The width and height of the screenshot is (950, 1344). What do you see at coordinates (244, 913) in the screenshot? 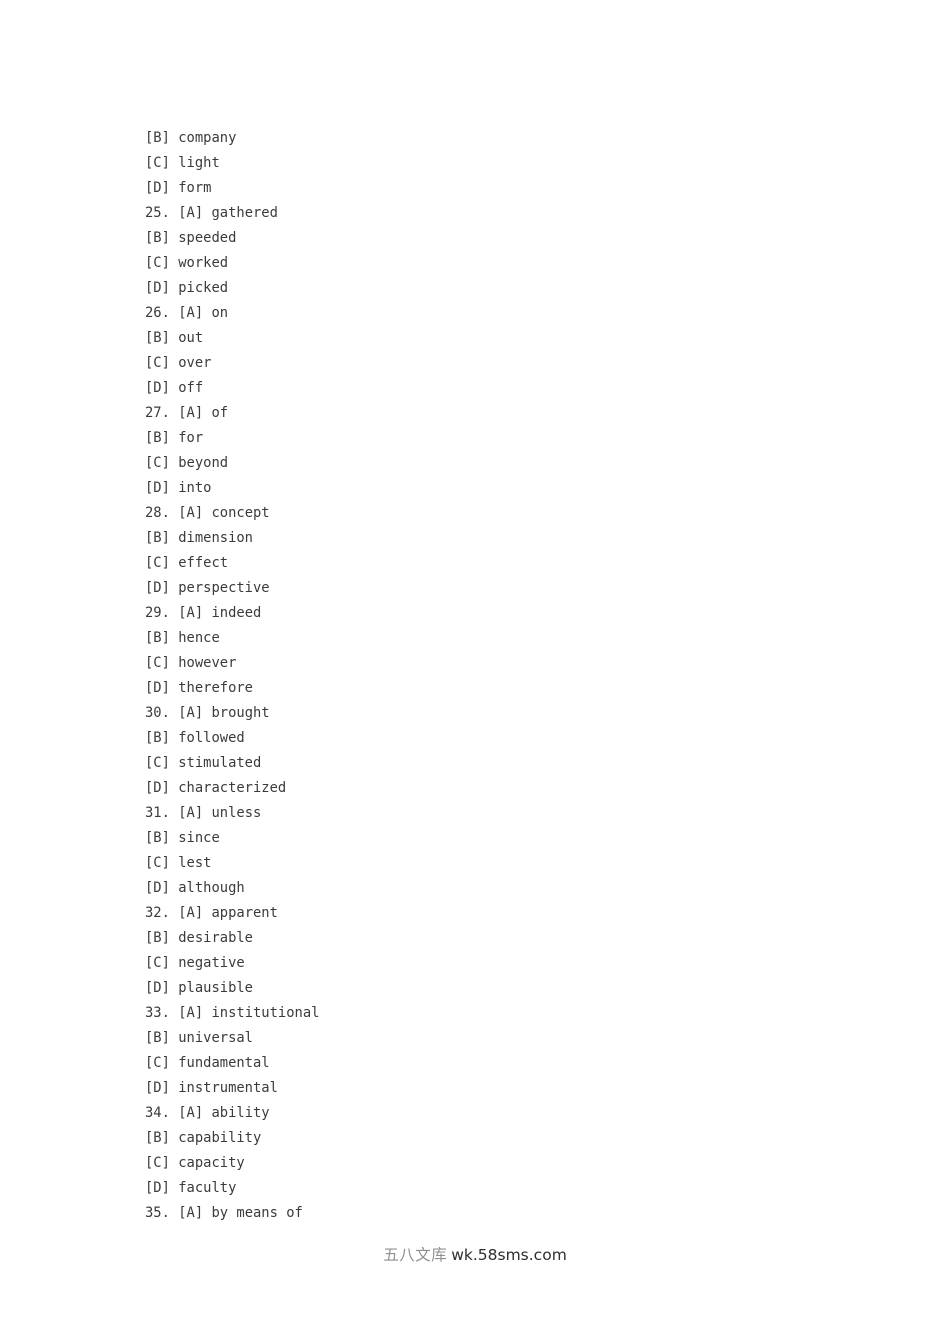
I see `option-text: apparent` at bounding box center [244, 913].